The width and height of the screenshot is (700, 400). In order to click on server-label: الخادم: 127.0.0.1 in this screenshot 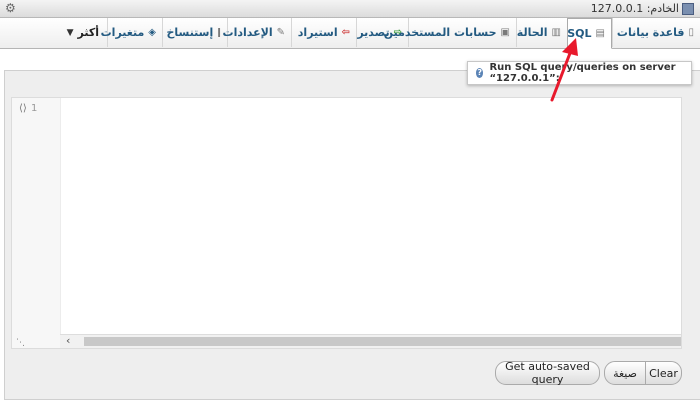, I will do `click(634, 8)`.